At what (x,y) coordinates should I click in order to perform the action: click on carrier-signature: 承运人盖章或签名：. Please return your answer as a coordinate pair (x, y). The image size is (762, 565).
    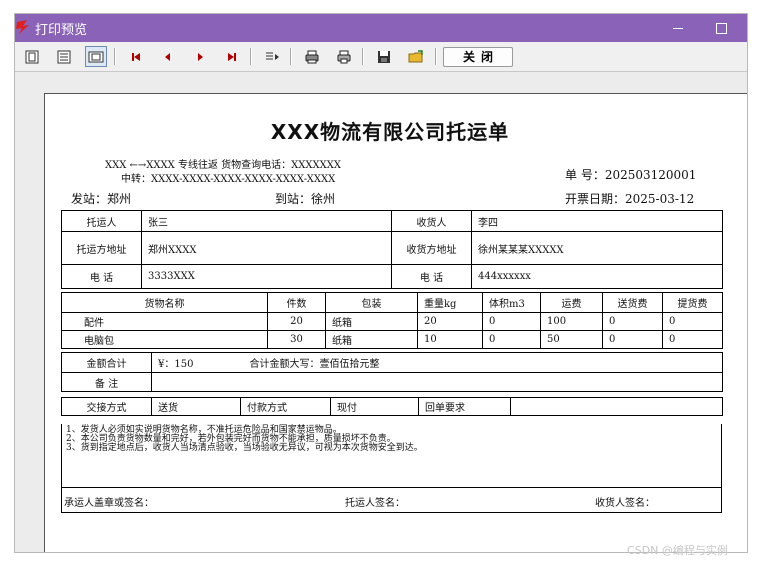
    Looking at the image, I should click on (109, 503).